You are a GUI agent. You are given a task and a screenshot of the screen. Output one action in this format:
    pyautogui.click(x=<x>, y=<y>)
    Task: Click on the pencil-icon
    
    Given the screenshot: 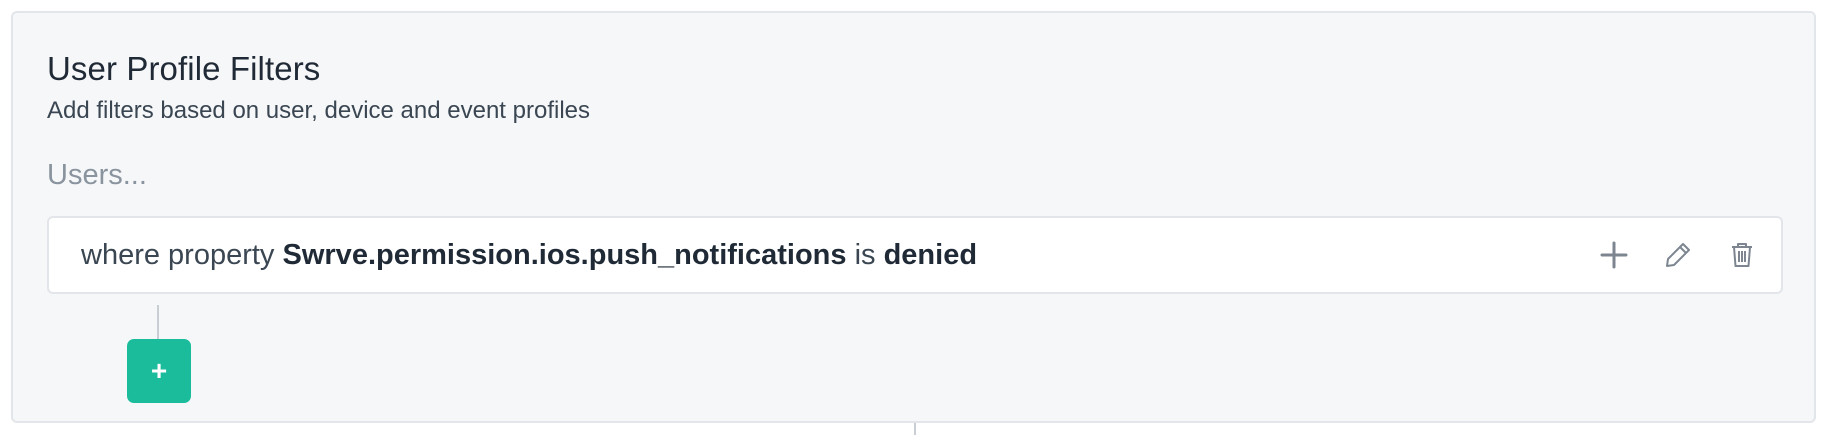 What is the action you would take?
    pyautogui.click(x=1678, y=255)
    